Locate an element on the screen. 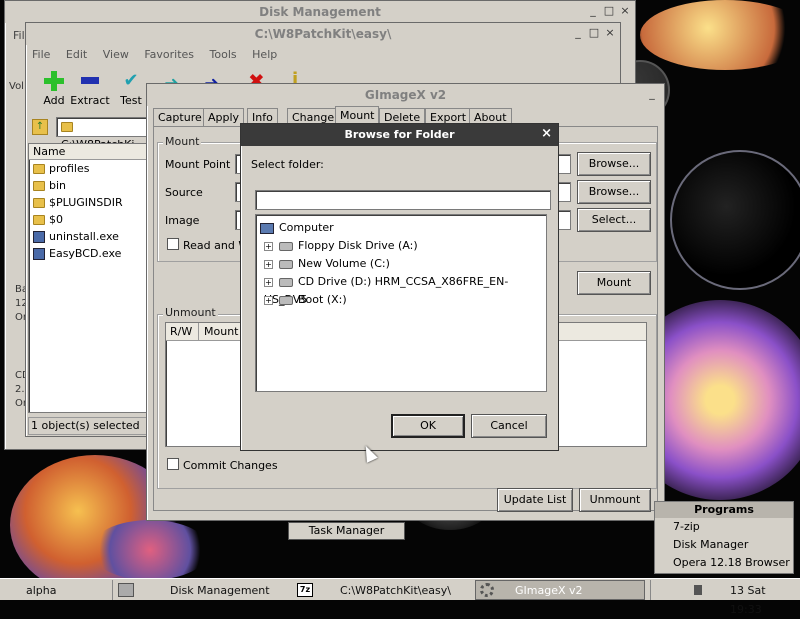 The height and width of the screenshot is (619, 800). program-item: 7-zip is located at coordinates (724, 527).